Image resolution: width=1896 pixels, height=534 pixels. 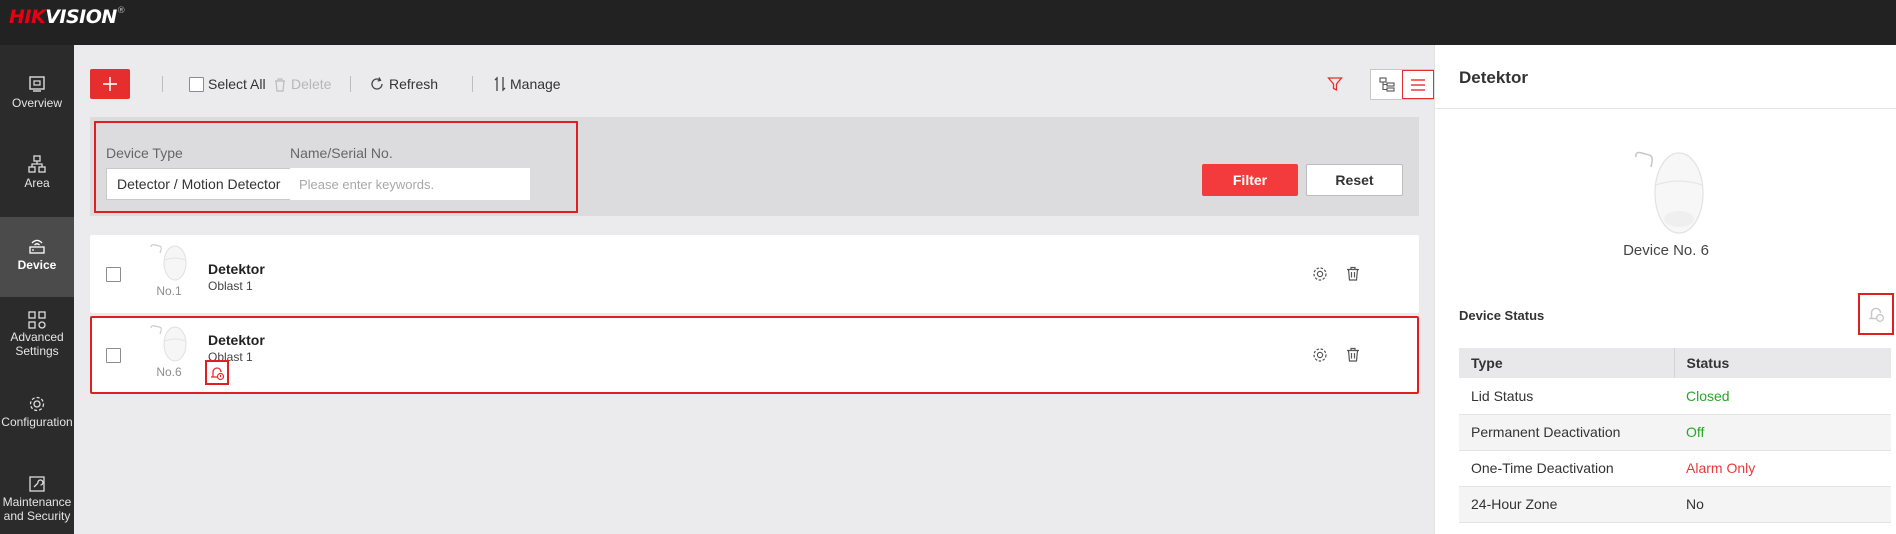 I want to click on status-type: 24-Hour Zone, so click(x=1566, y=504).